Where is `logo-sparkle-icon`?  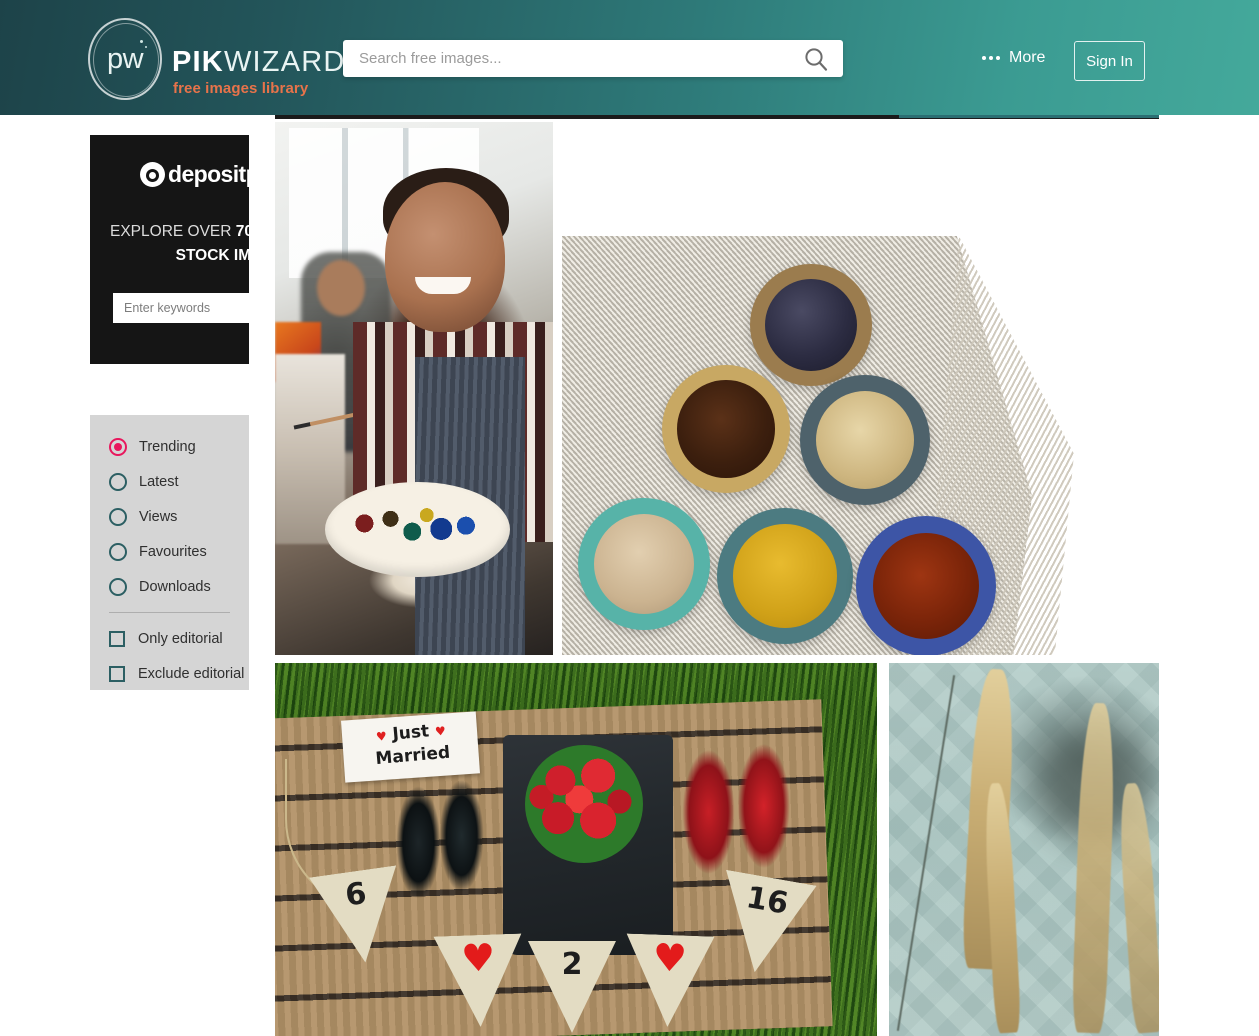
logo-sparkle-icon is located at coordinates (141, 41).